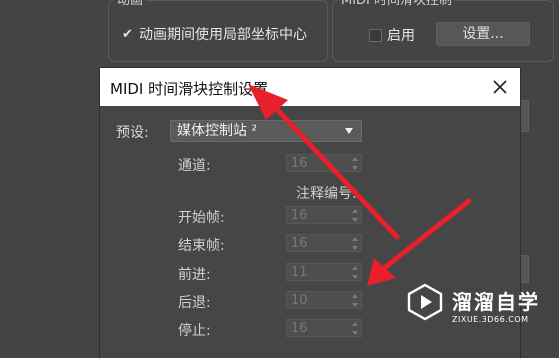 The image size is (559, 358). What do you see at coordinates (419, 242) in the screenshot?
I see `arrow-to-fields` at bounding box center [419, 242].